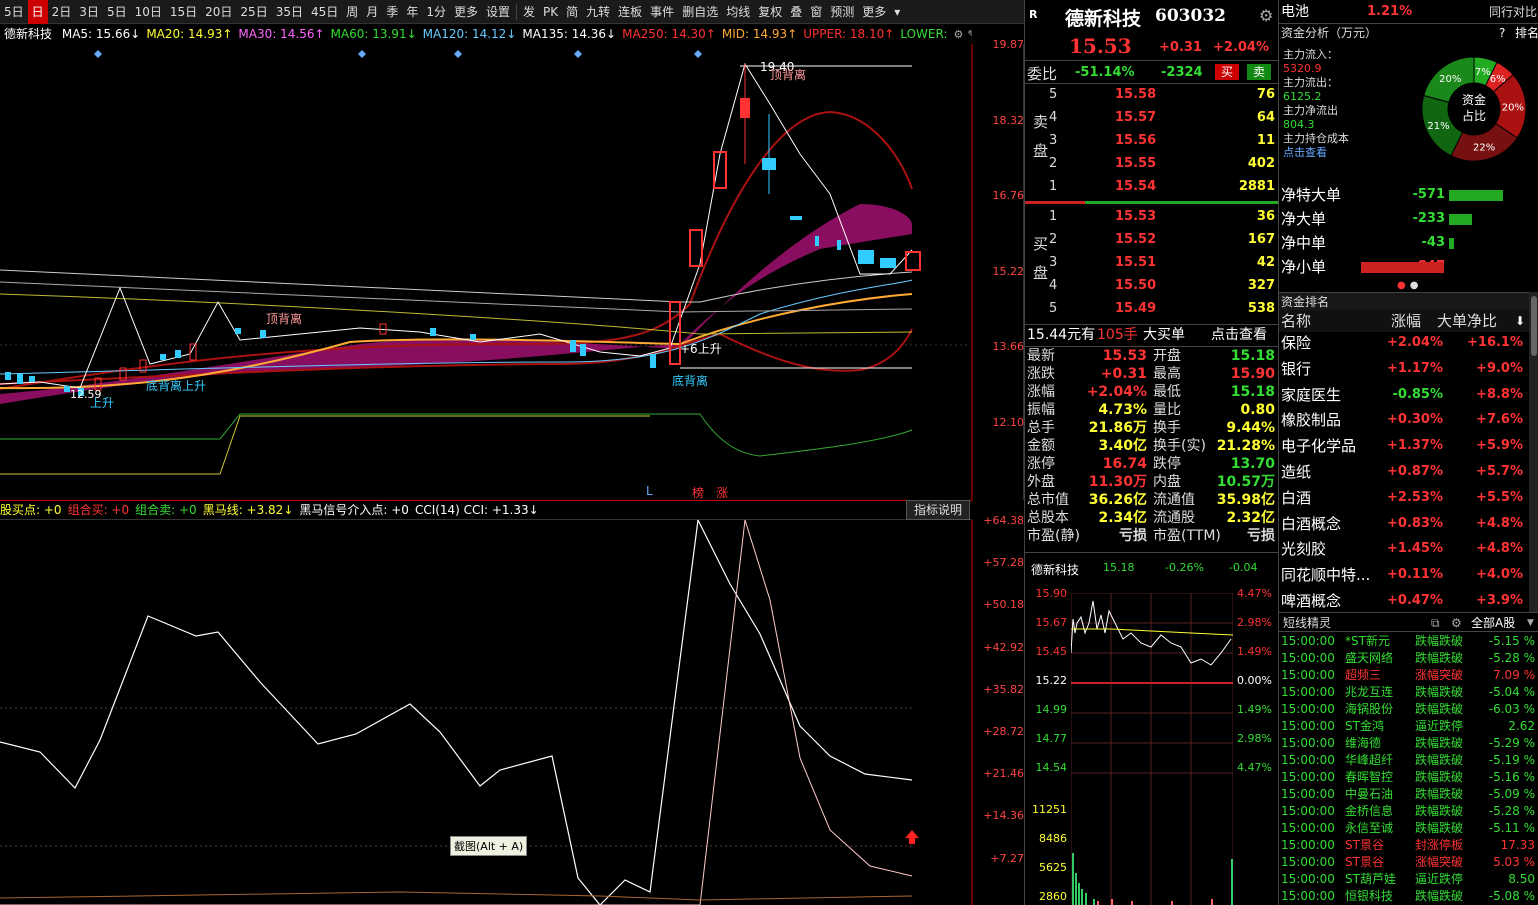 Image resolution: width=1538 pixels, height=905 pixels. I want to click on order-book-row: 4 15.50 327, so click(1152, 286).